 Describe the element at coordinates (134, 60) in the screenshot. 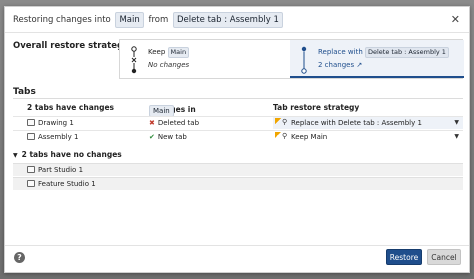

I see `keep-branch-icon` at that location.